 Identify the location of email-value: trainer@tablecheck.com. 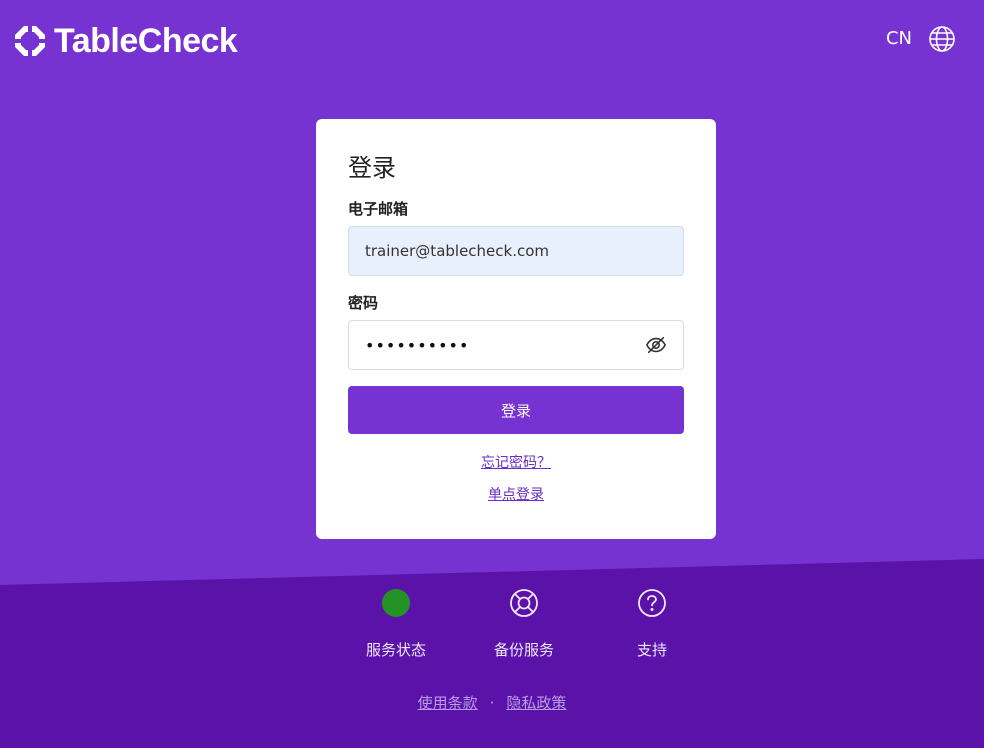
(457, 251).